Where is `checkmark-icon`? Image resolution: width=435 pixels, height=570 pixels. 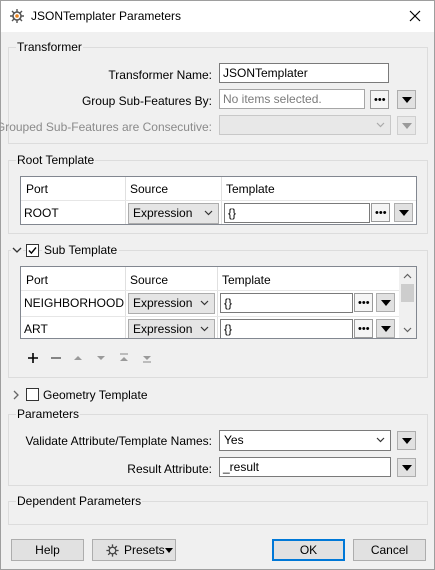 checkmark-icon is located at coordinates (32, 251).